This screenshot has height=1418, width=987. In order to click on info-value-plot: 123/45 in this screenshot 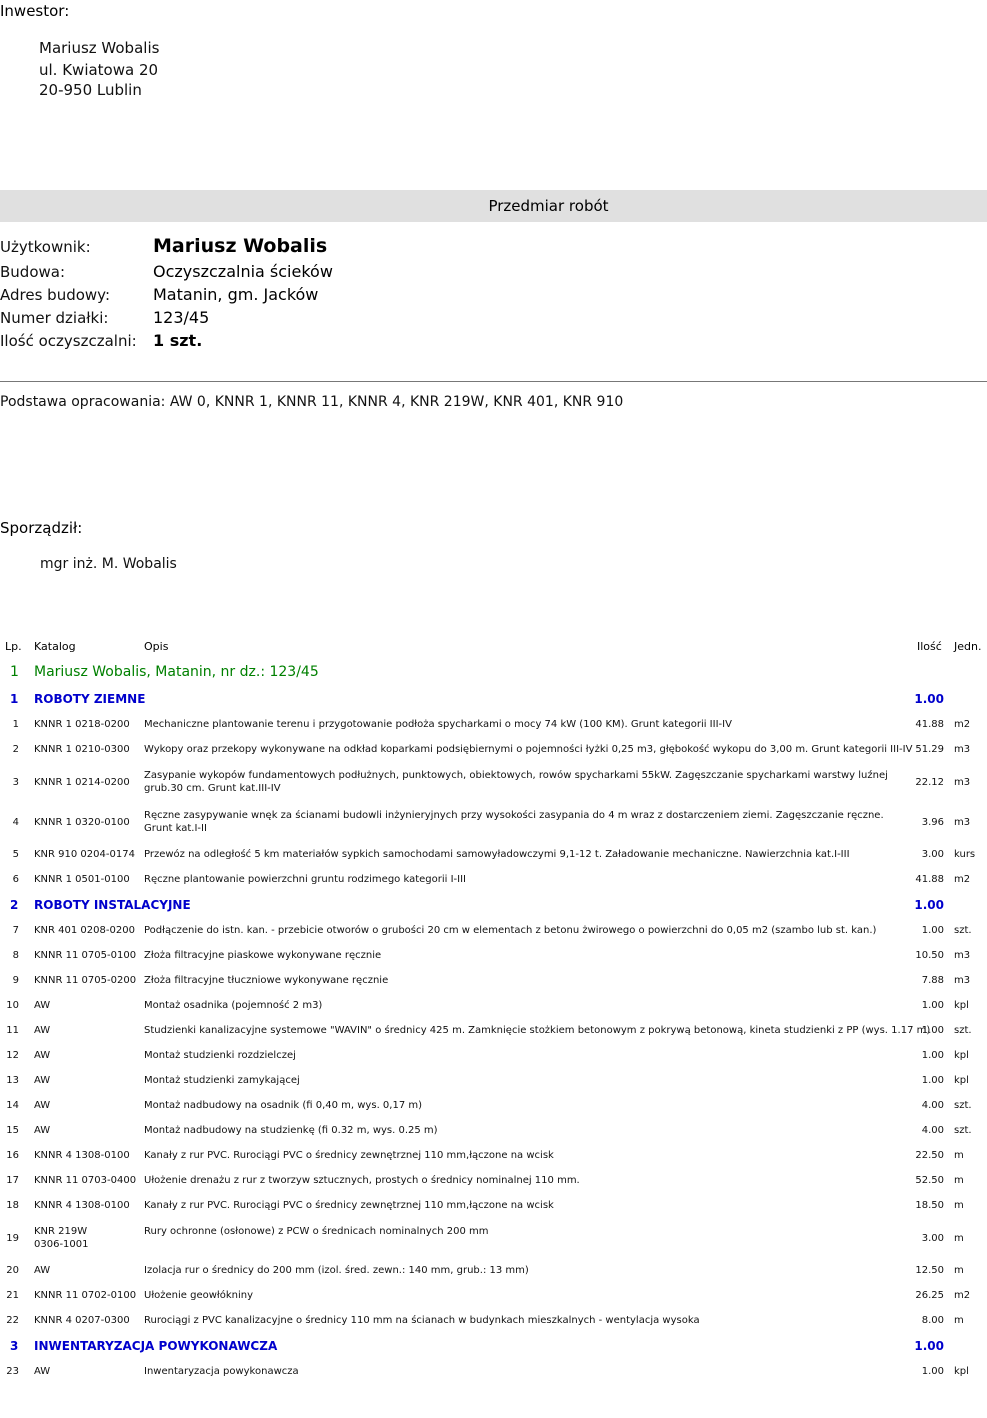, I will do `click(181, 317)`.